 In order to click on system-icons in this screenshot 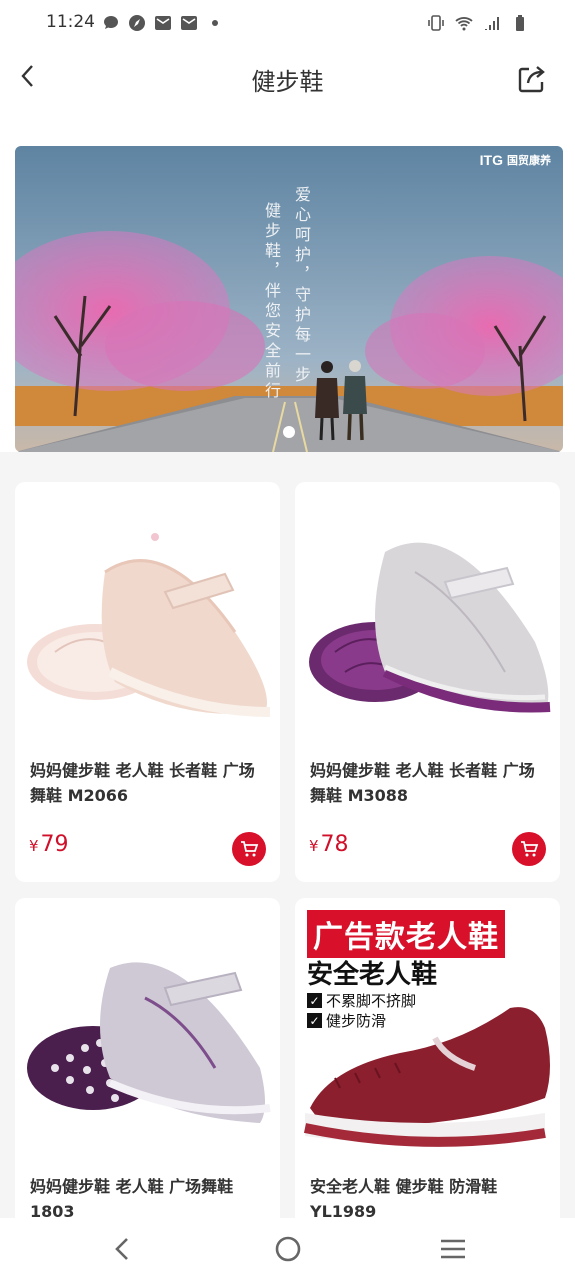, I will do `click(478, 23)`.